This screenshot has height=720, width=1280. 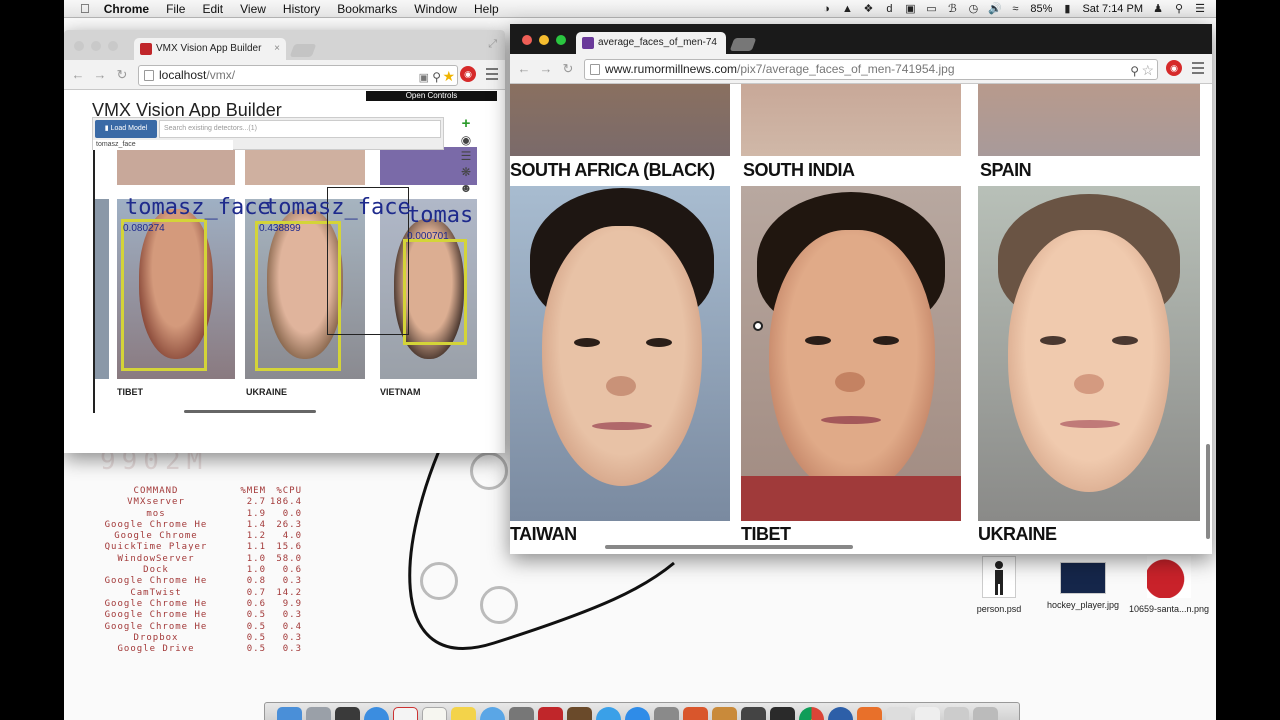 I want to click on camera-icon: ▣, so click(x=424, y=78).